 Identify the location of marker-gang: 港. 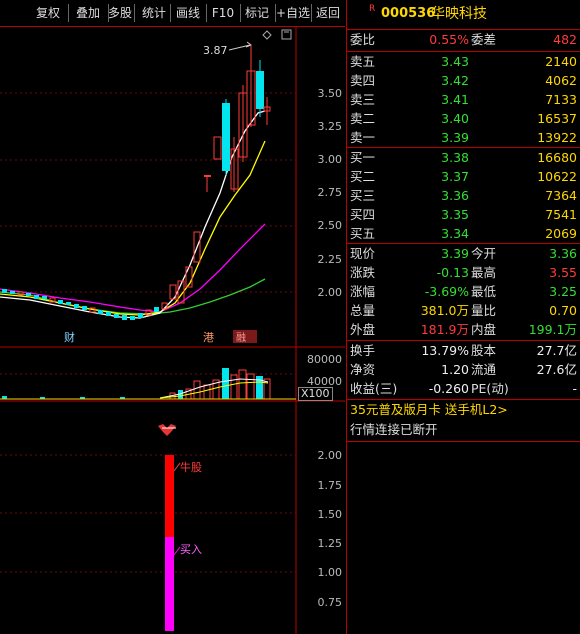
(208, 337).